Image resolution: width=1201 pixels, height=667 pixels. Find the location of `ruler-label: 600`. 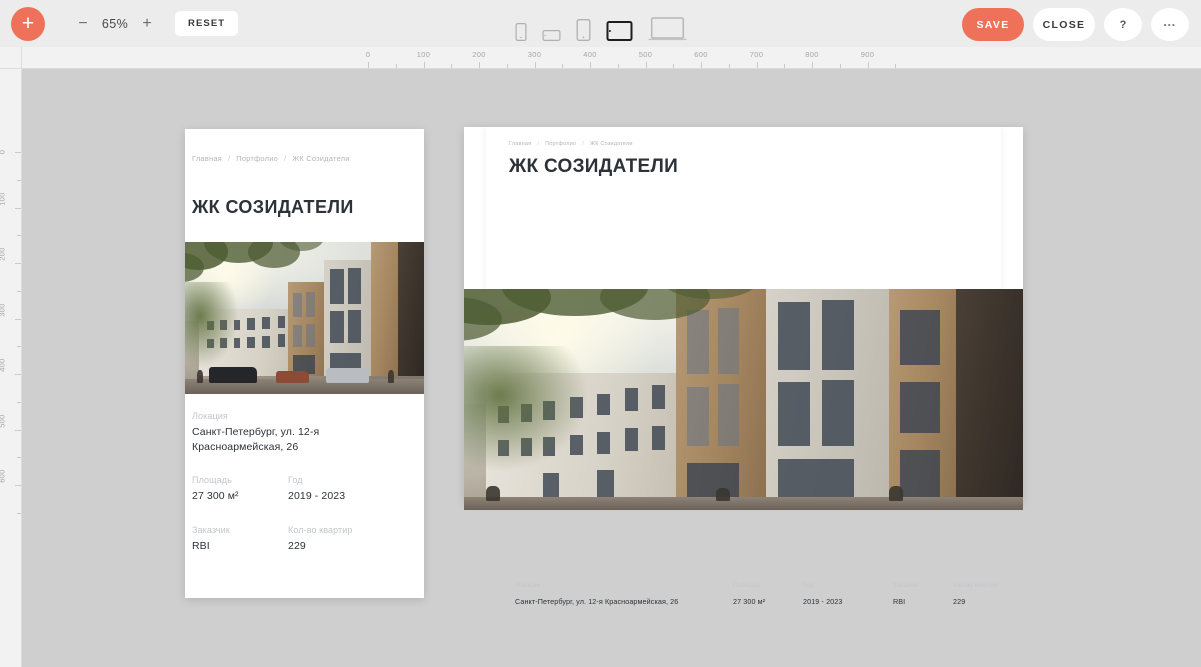

ruler-label: 600 is located at coordinates (3, 476).